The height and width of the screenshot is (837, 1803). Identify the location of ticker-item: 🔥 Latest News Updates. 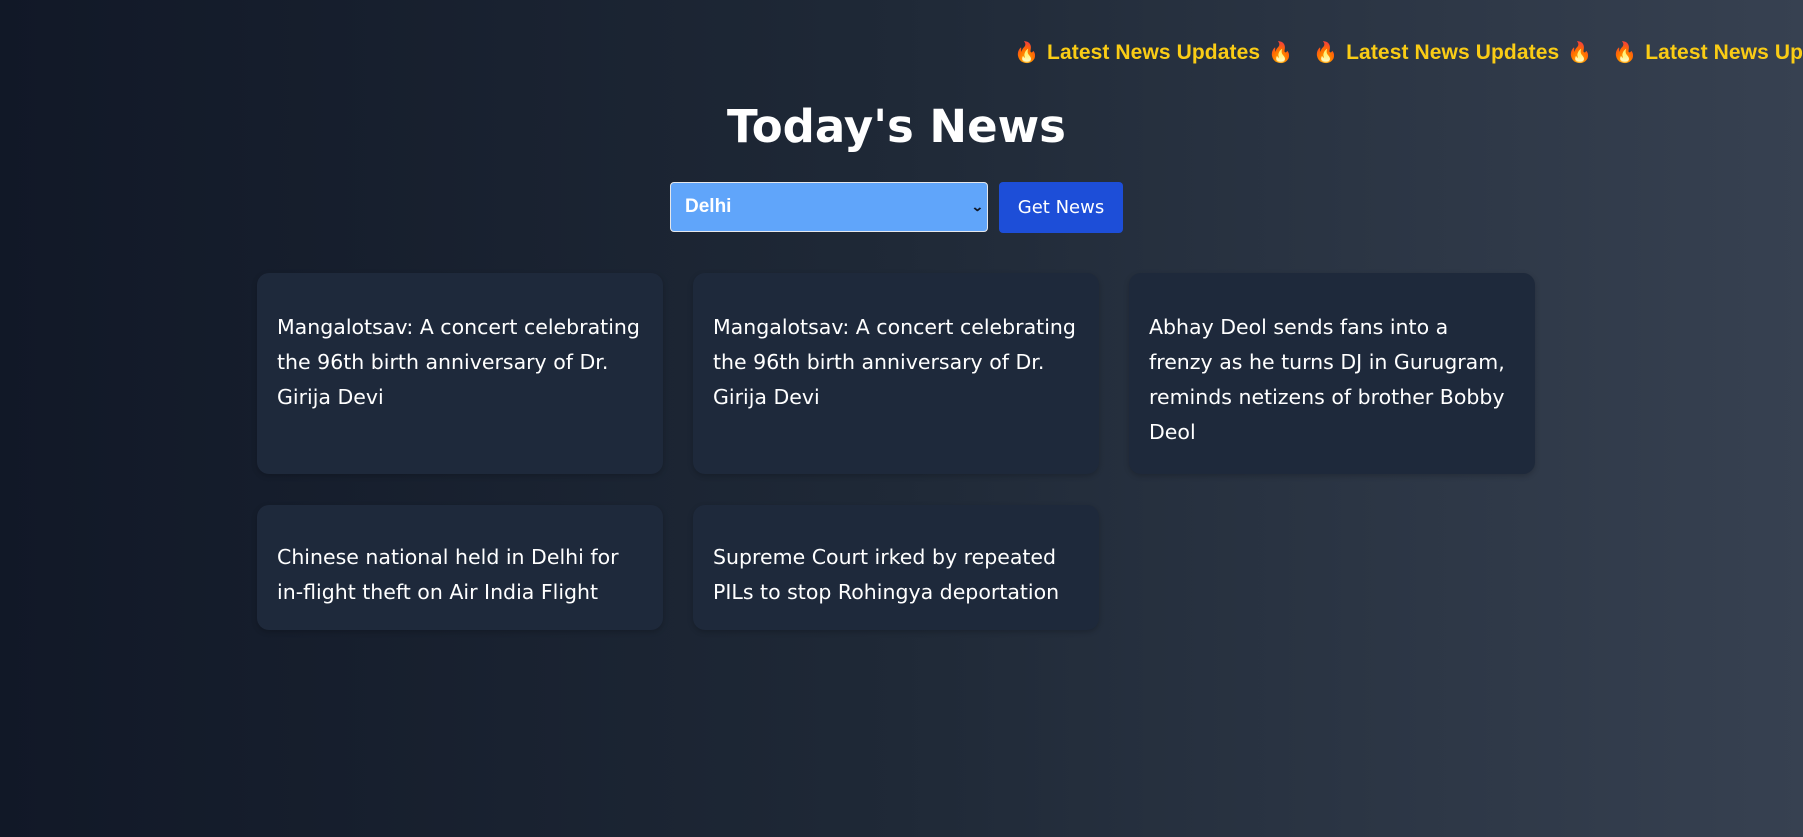
(1707, 52).